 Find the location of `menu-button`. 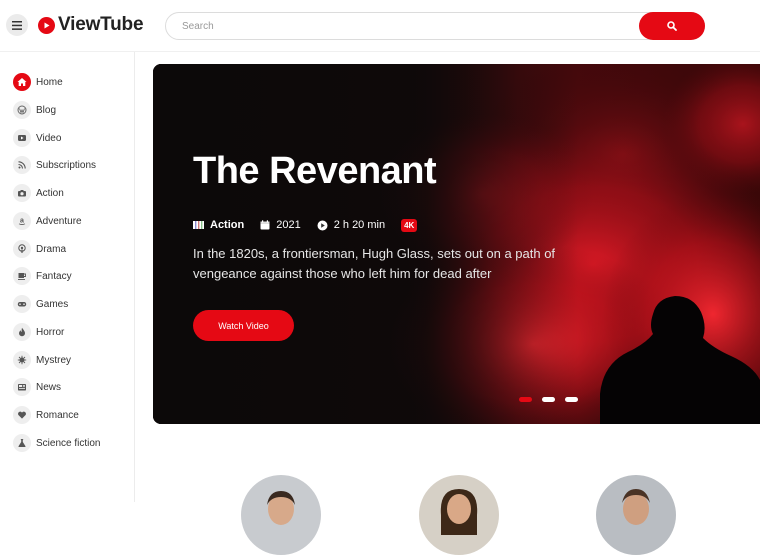

menu-button is located at coordinates (17, 25).